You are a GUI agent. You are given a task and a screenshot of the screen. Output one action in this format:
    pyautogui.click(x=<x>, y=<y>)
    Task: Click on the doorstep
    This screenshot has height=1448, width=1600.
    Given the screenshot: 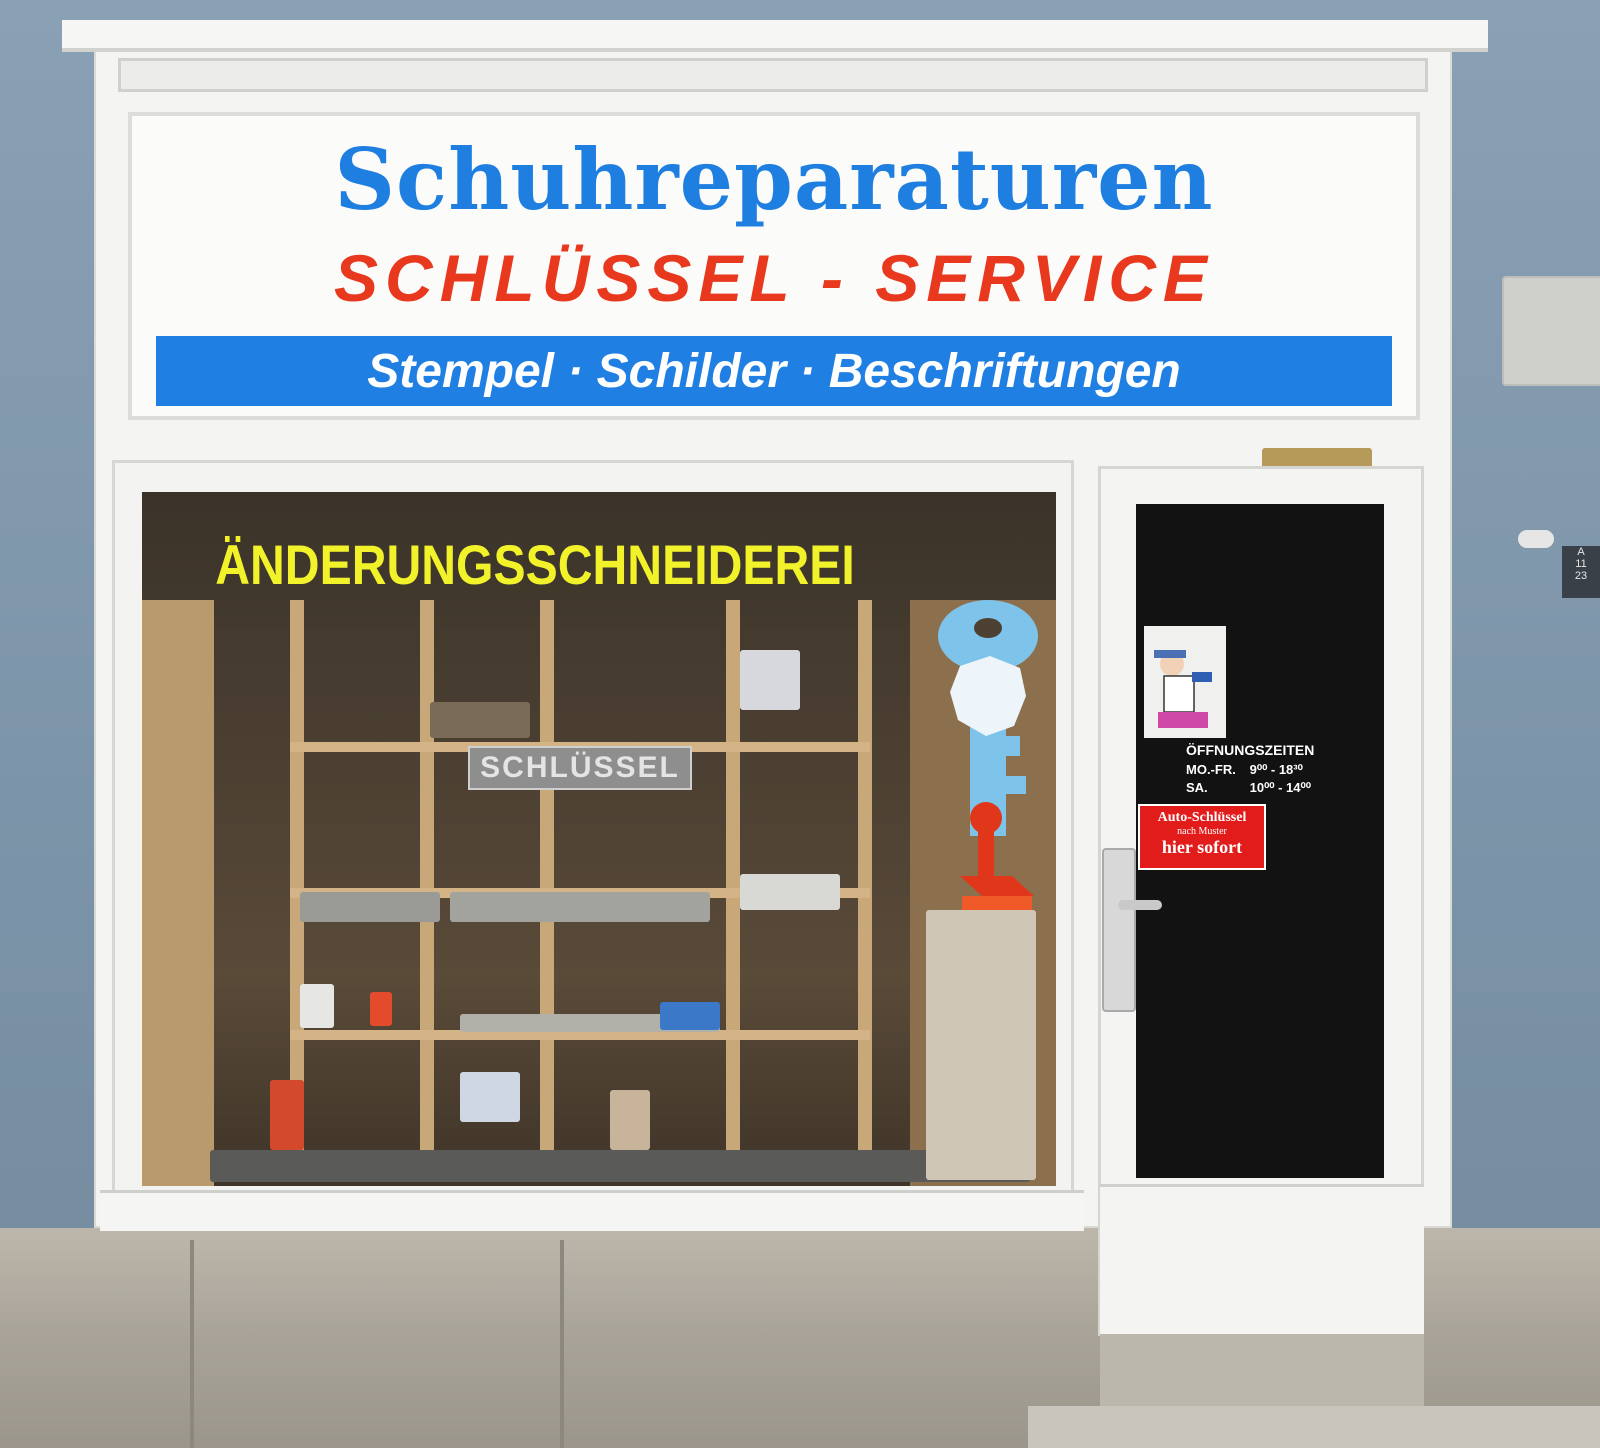 What is the action you would take?
    pyautogui.click(x=1262, y=1370)
    